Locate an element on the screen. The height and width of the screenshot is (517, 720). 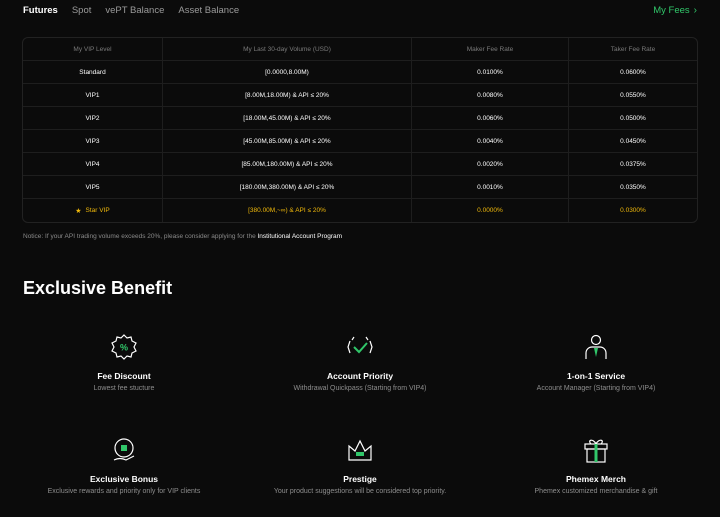
table-row: Standard [0.0000,8.00M) 0.0100% 0.0600% is located at coordinates (360, 72).